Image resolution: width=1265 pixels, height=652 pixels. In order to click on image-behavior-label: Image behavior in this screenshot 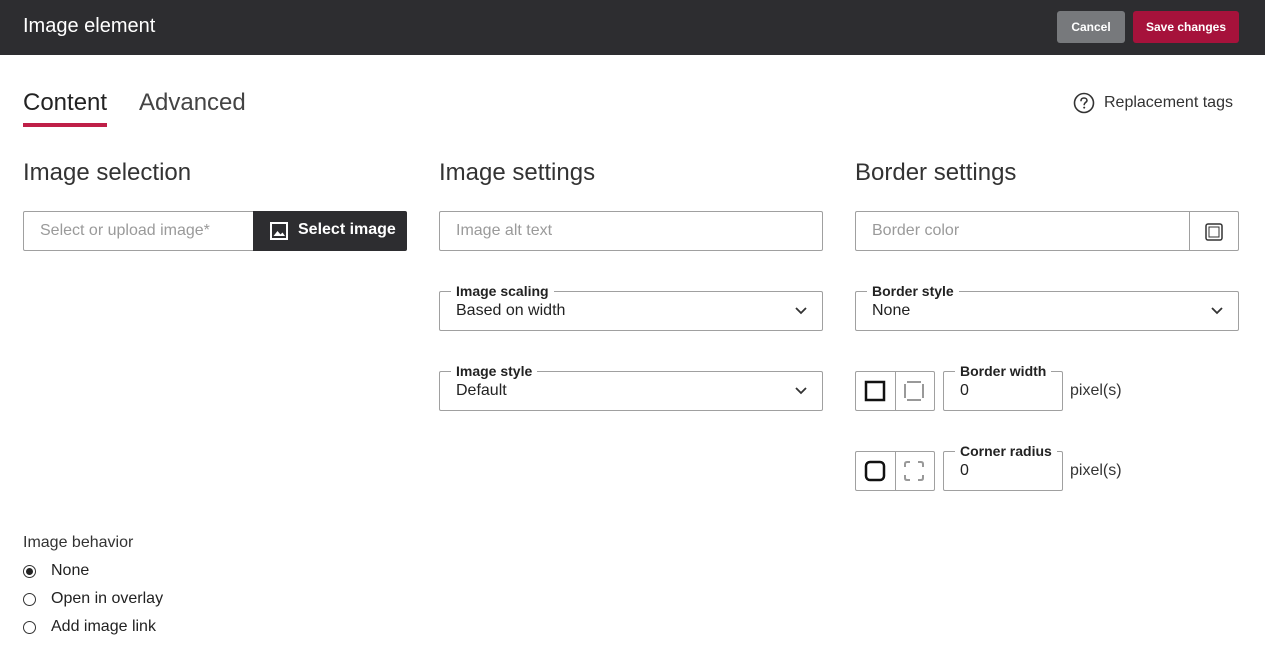, I will do `click(78, 542)`.